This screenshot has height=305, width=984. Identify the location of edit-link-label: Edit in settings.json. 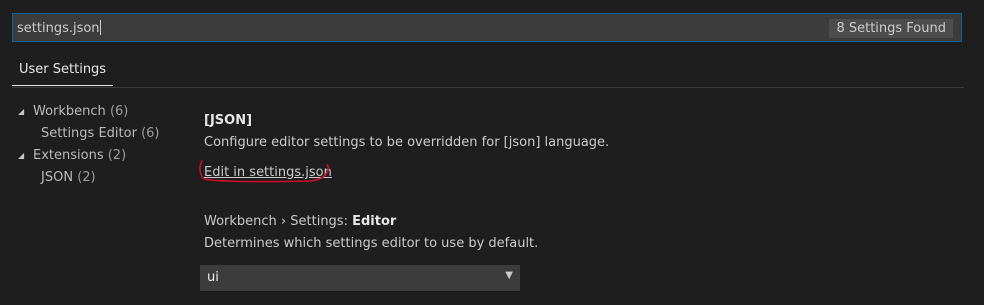
(268, 172).